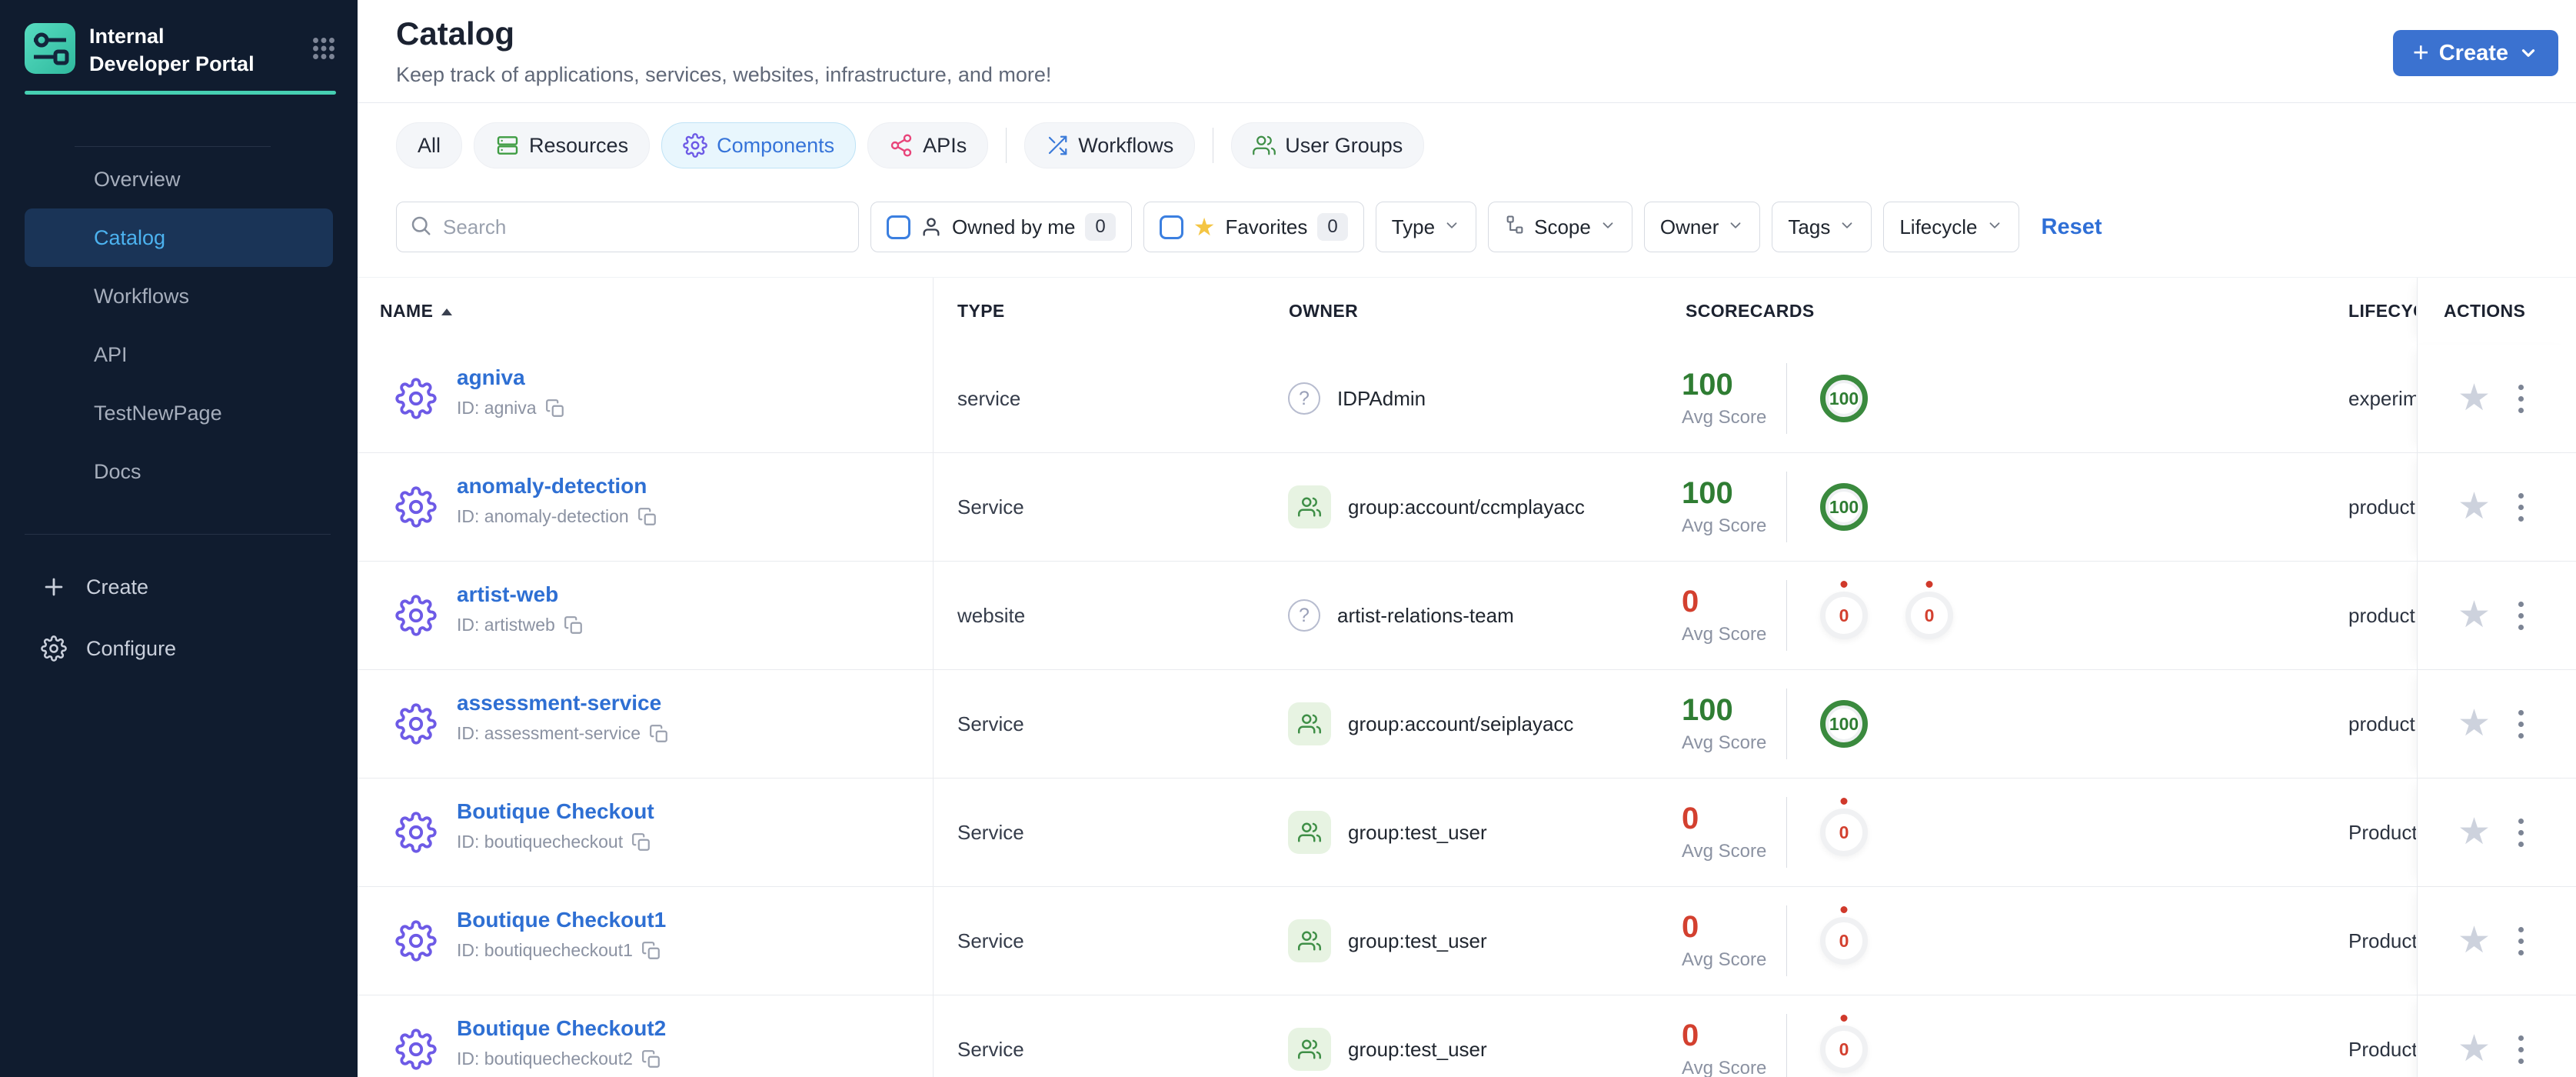 Image resolution: width=2576 pixels, height=1077 pixels. What do you see at coordinates (1014, 226) in the screenshot?
I see `owned-by-me-label: Owned by me` at bounding box center [1014, 226].